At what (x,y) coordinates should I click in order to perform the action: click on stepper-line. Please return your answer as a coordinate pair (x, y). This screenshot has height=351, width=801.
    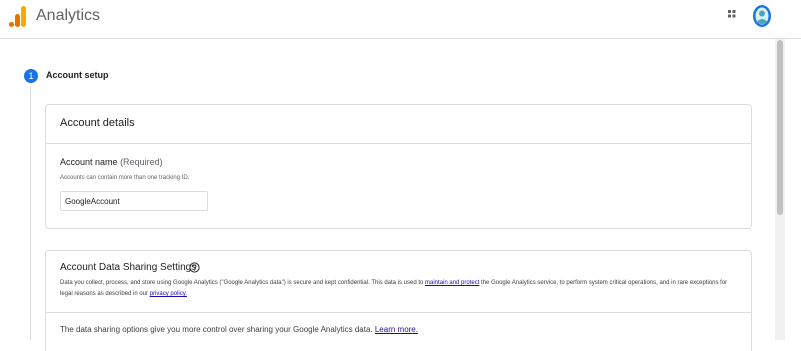
    Looking at the image, I should click on (30, 213).